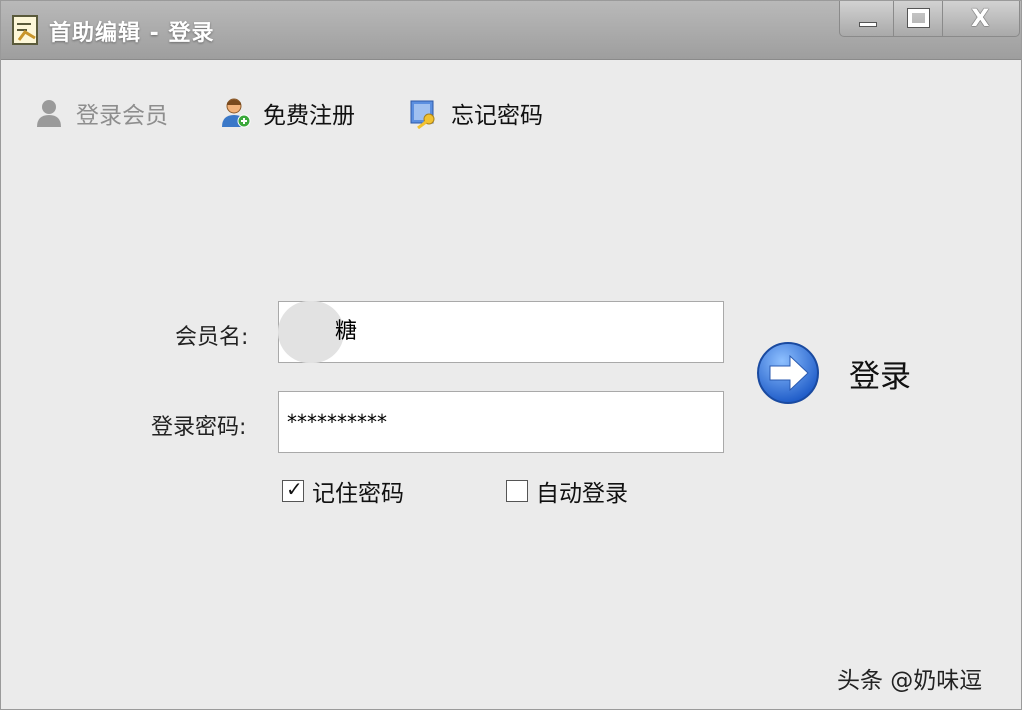 This screenshot has width=1022, height=710. Describe the element at coordinates (212, 337) in the screenshot. I see `username-label: 会员名:` at that location.